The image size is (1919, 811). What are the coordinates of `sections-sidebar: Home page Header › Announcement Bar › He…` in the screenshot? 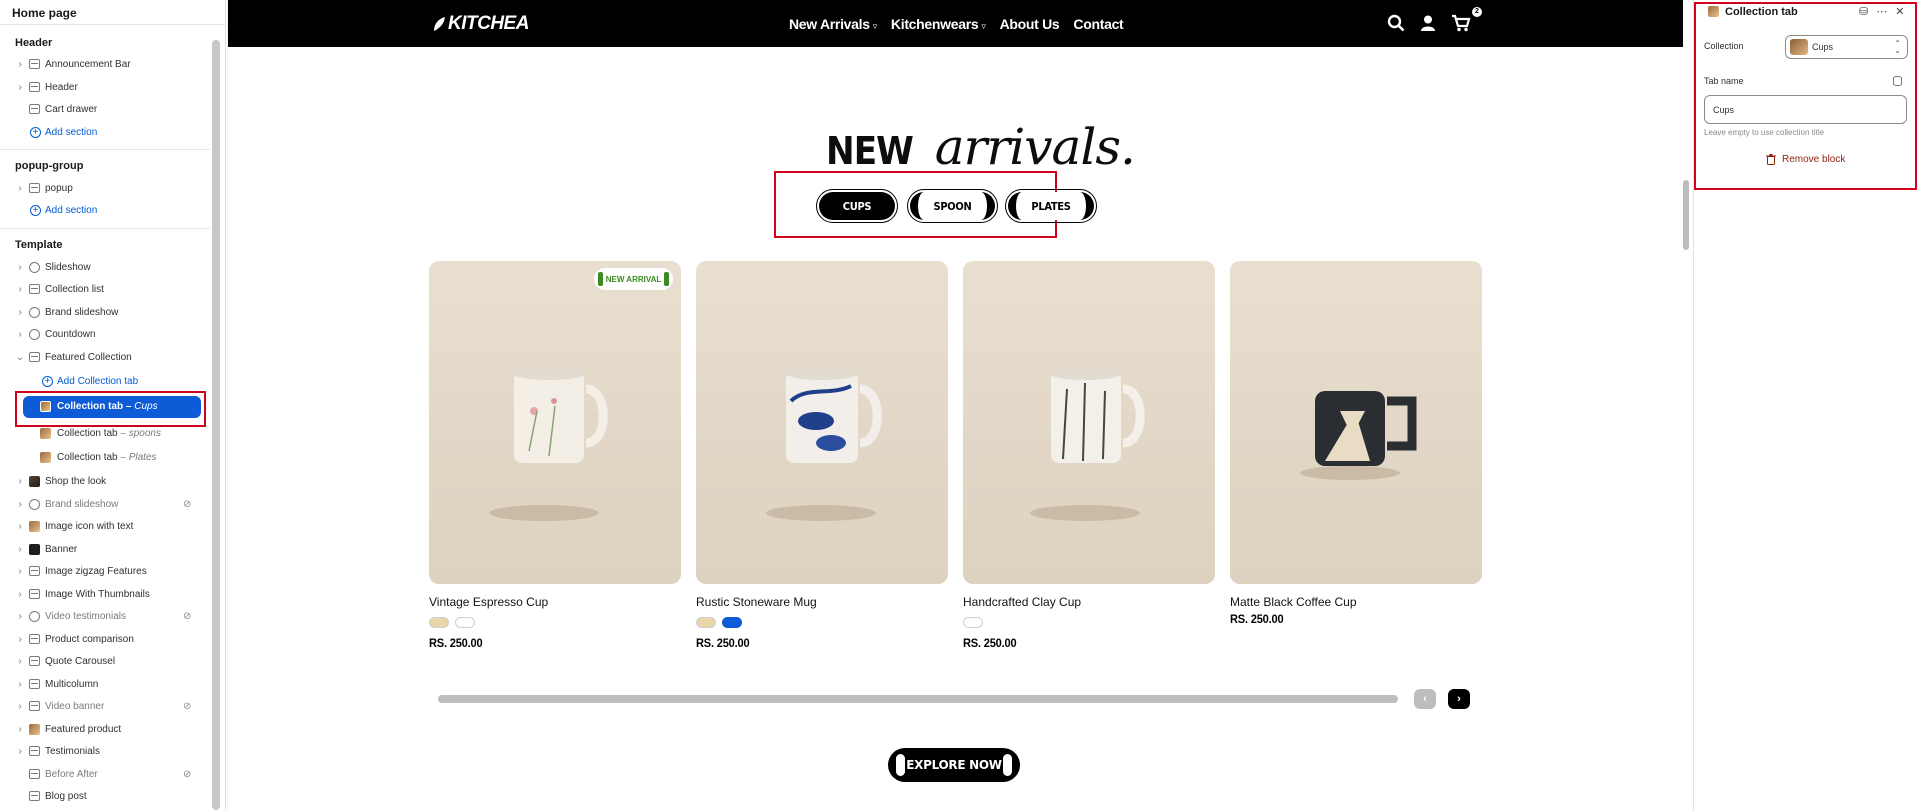 It's located at (113, 405).